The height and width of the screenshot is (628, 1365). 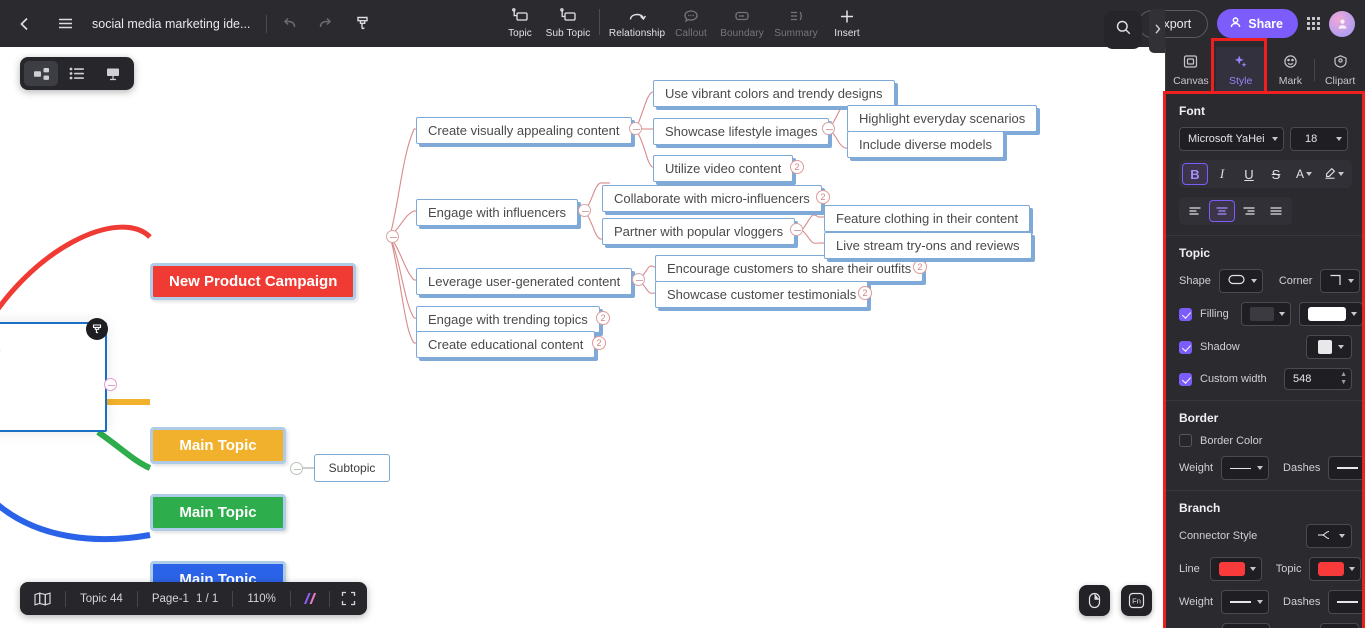 What do you see at coordinates (520, 21) in the screenshot?
I see `tool-topic: Topic` at bounding box center [520, 21].